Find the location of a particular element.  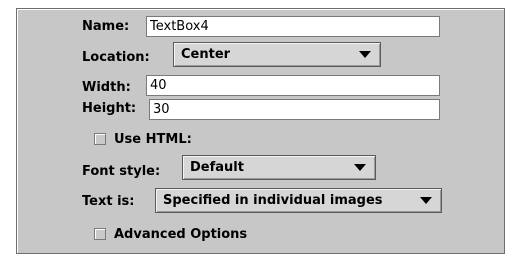

text-is-label: Text is: is located at coordinates (108, 201).